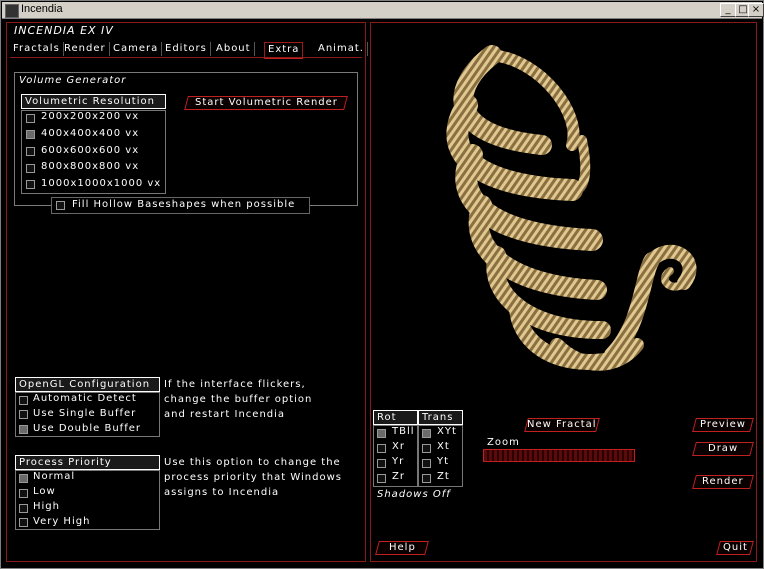  Describe the element at coordinates (23, 522) in the screenshot. I see `priority-very-high-checkbox` at that location.